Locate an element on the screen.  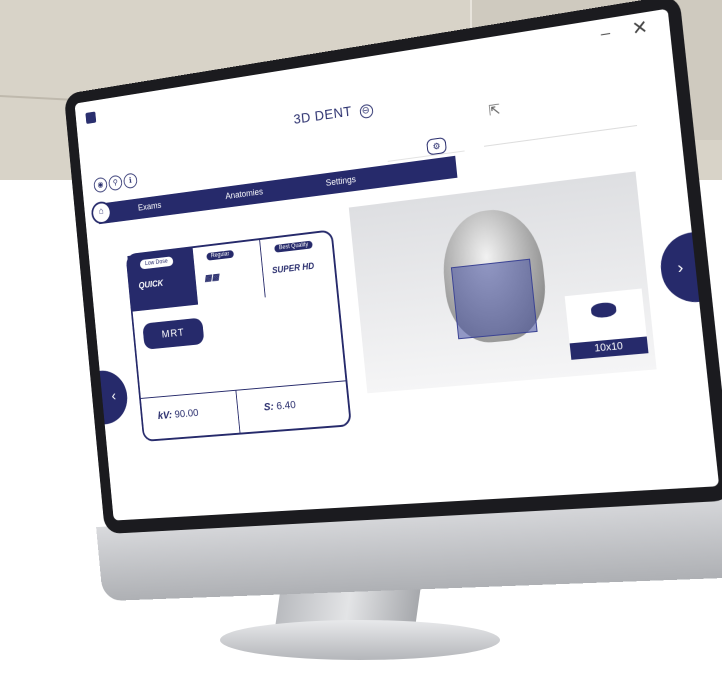
skull-preview: 10x10 is located at coordinates (502, 282).